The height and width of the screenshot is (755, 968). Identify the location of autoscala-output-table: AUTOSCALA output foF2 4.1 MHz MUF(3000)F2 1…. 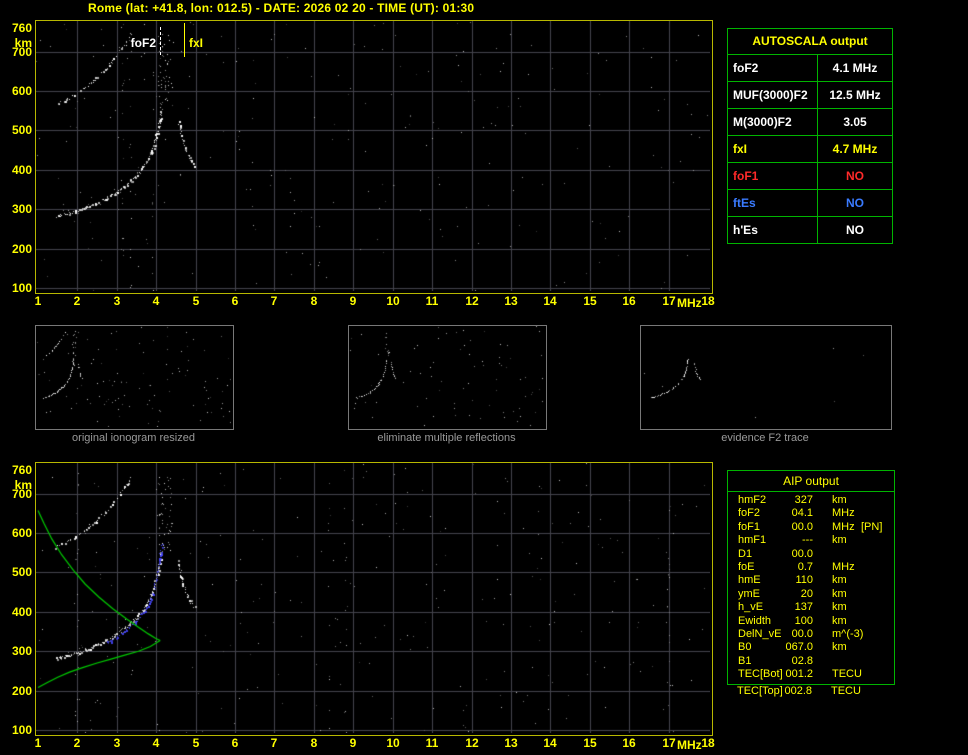
(810, 136).